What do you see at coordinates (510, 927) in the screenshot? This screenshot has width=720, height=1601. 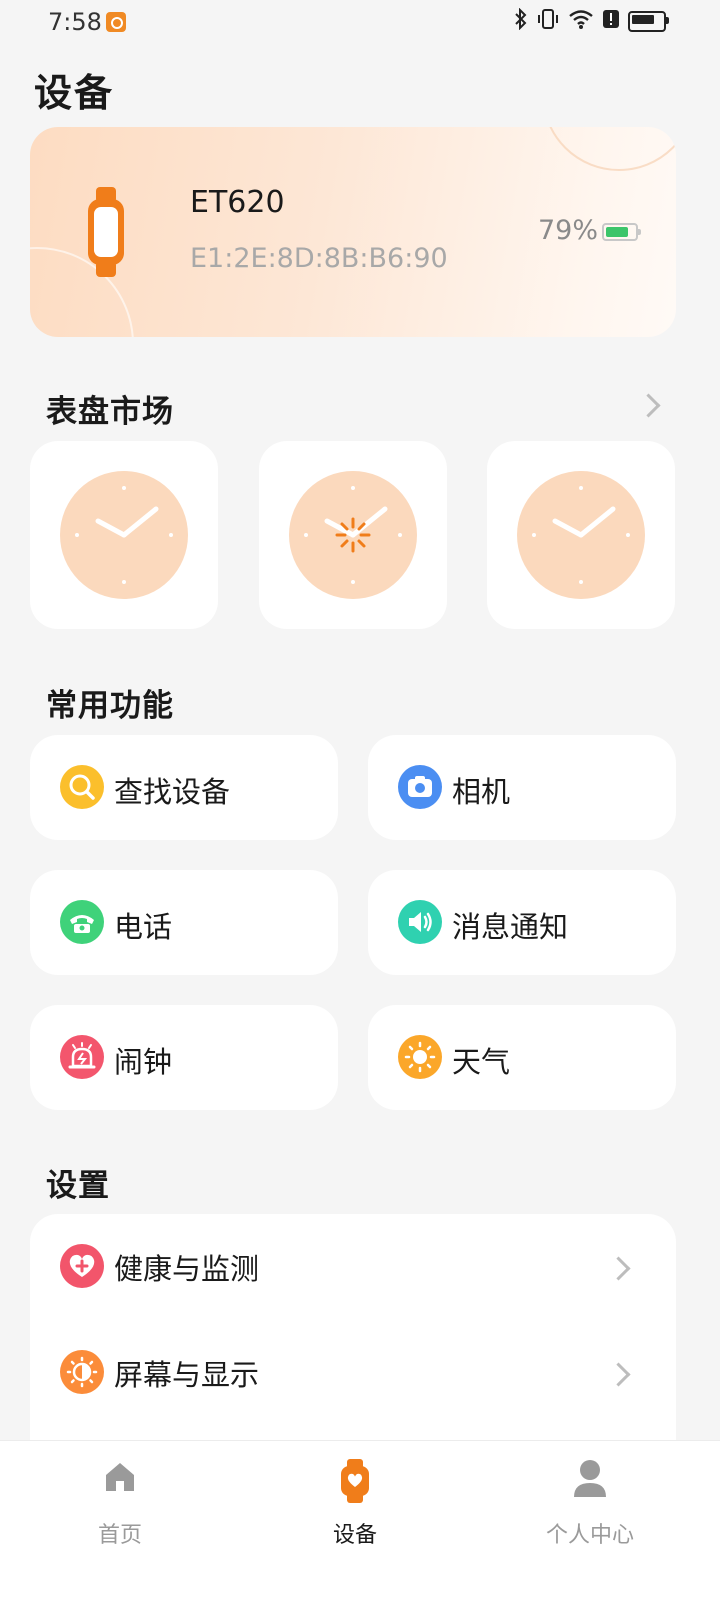 I see `function-label: 消息通知` at bounding box center [510, 927].